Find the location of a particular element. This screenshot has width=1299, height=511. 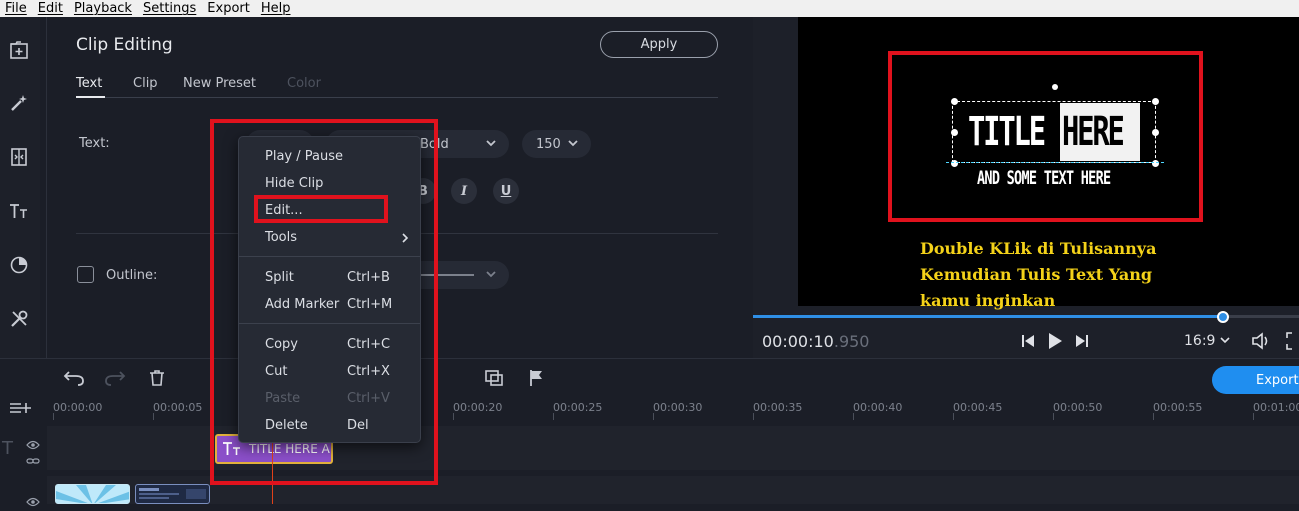

tab-clip: Clip is located at coordinates (145, 83).